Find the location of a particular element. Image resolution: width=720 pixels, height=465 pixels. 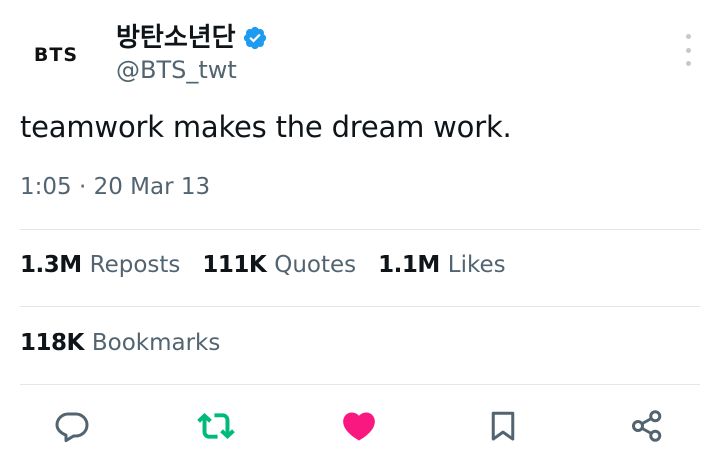

share-icon is located at coordinates (647, 426).